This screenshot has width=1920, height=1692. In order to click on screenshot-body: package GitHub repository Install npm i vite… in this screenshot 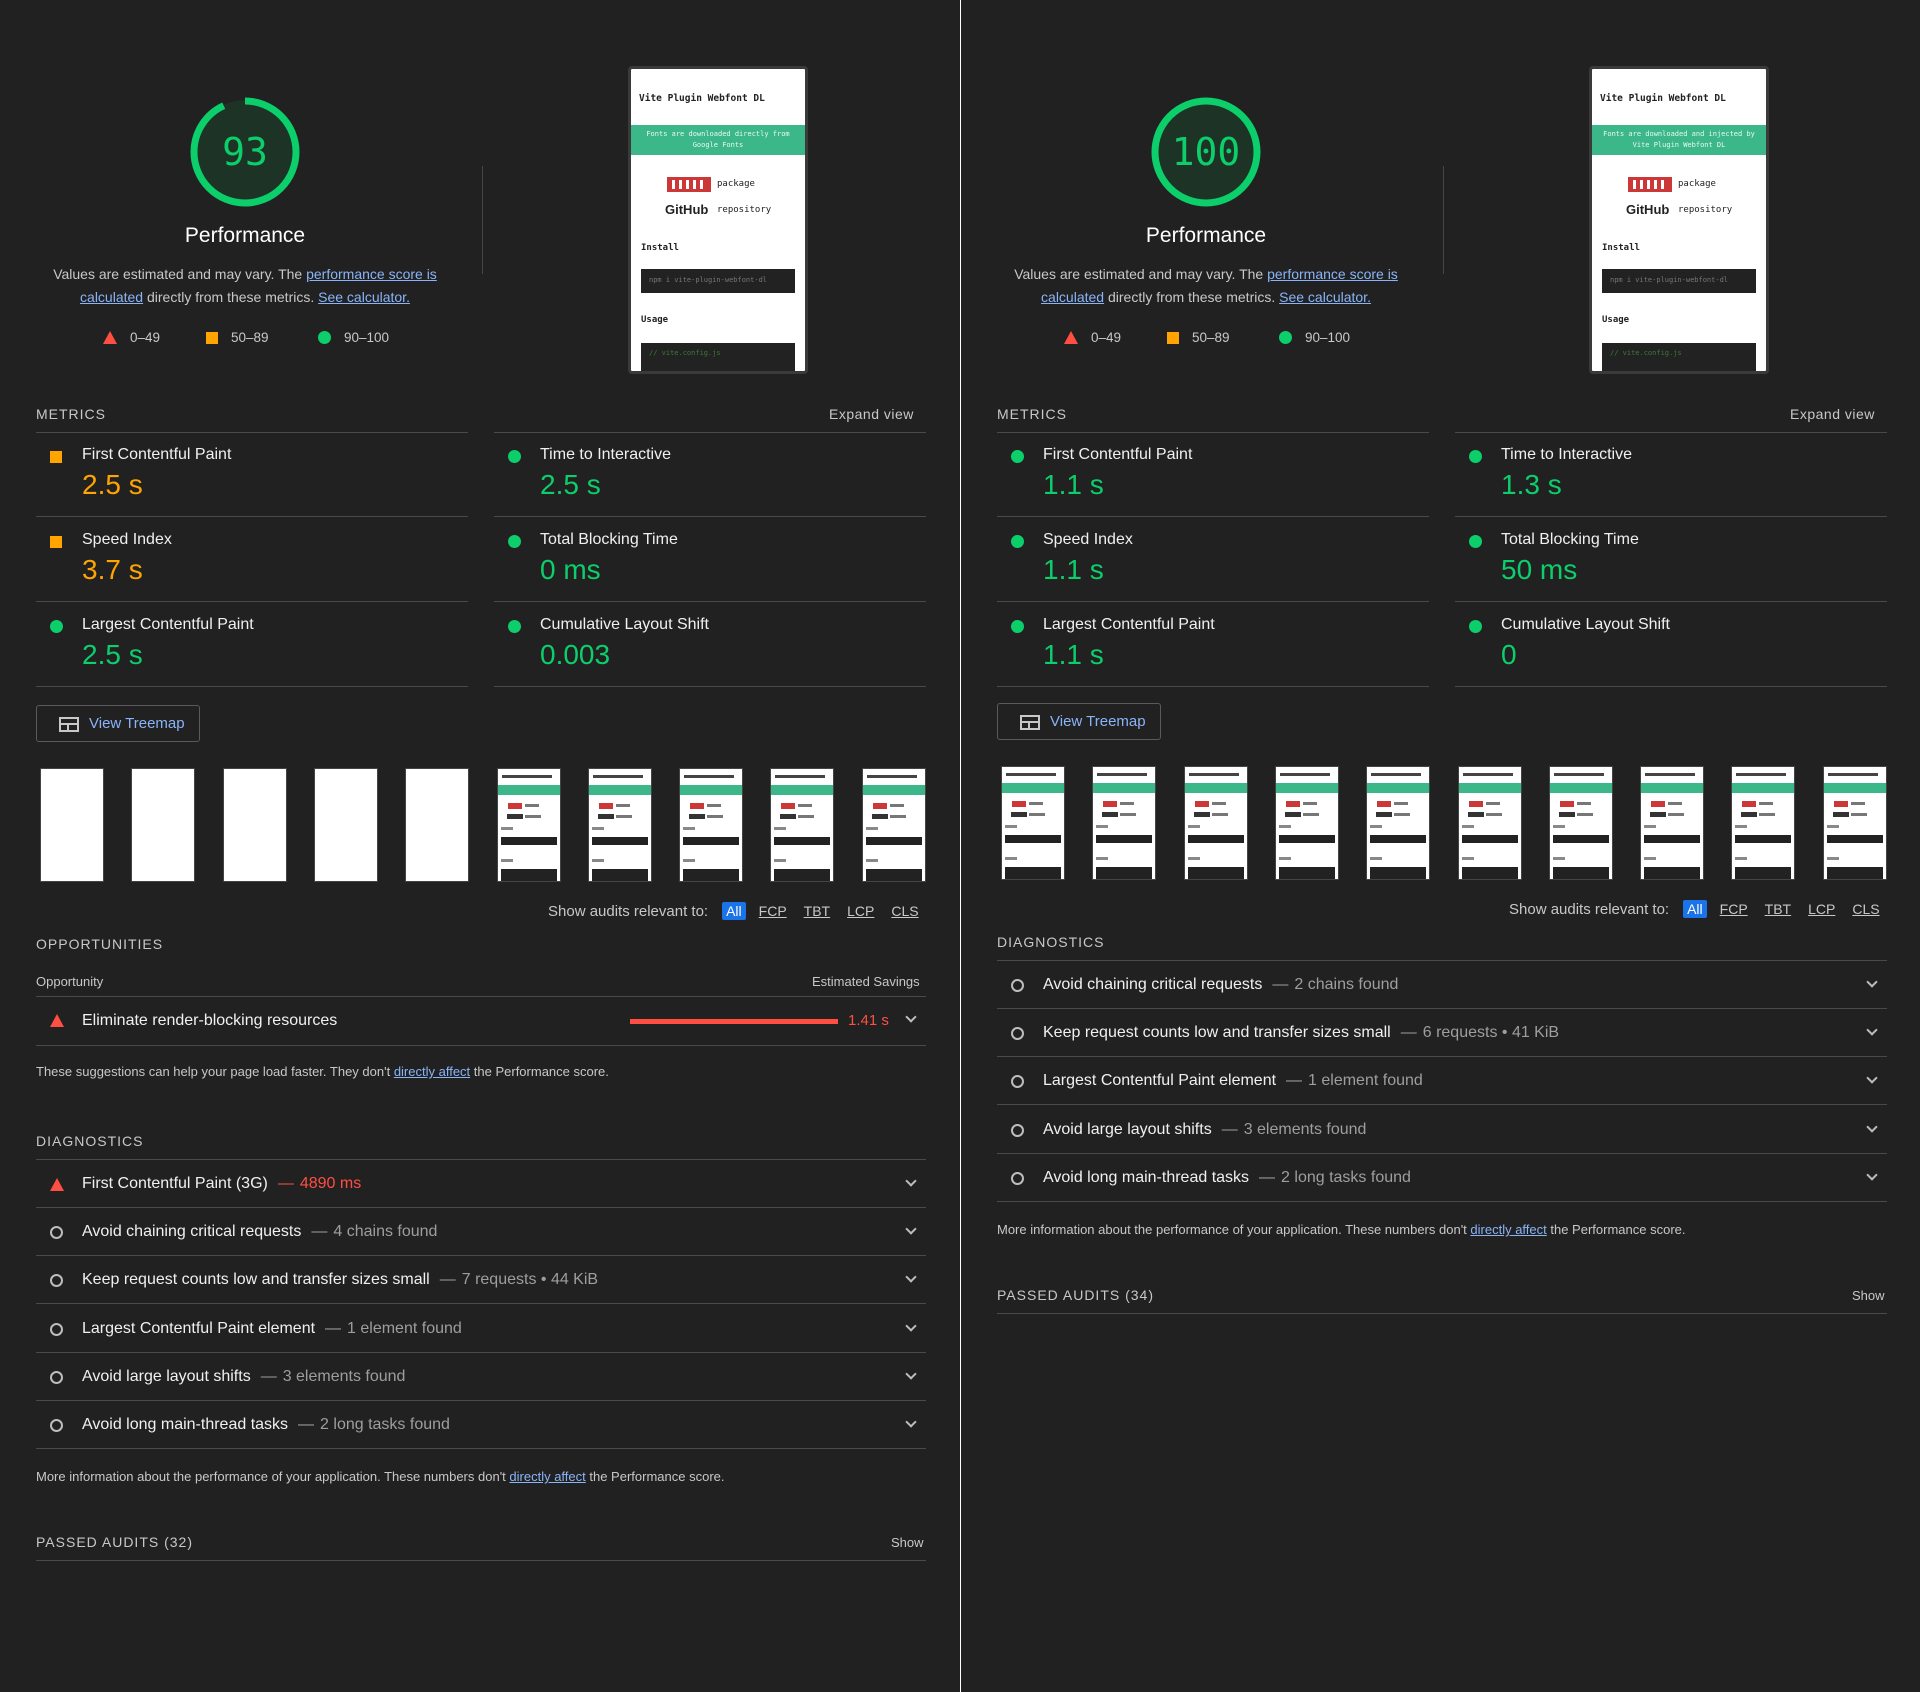, I will do `click(1679, 263)`.